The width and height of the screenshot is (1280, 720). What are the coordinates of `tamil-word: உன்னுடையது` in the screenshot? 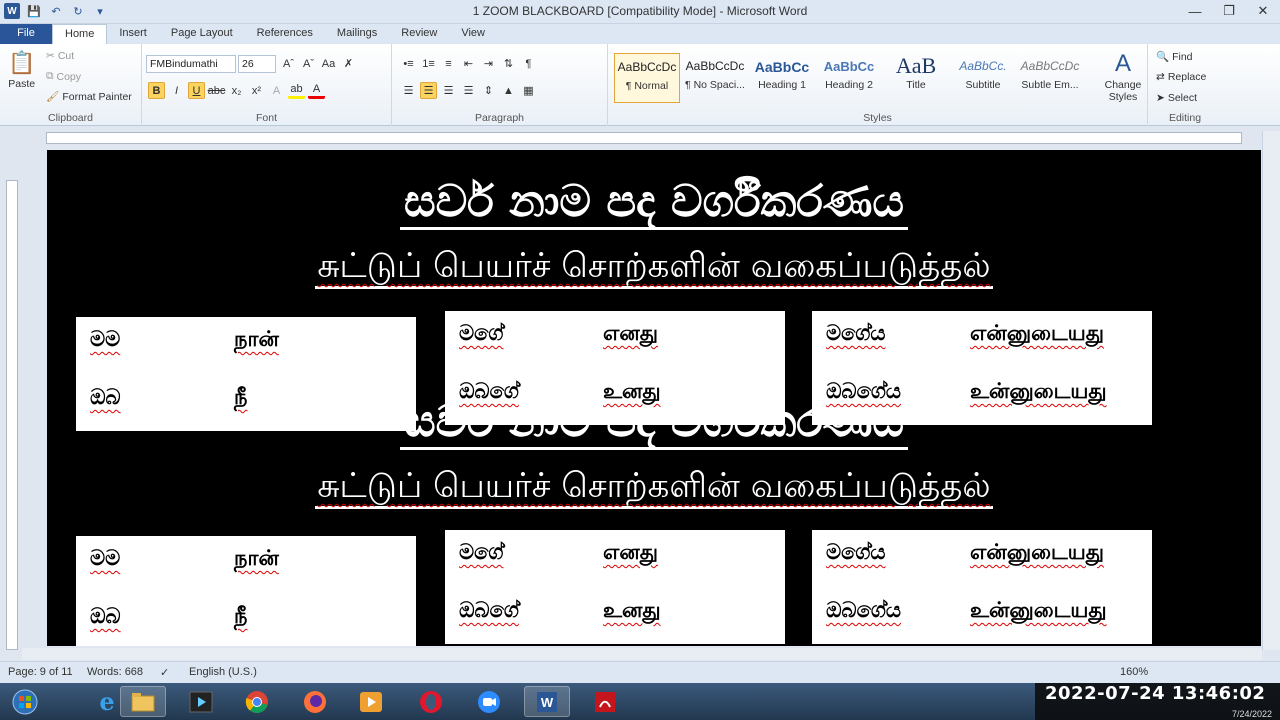 It's located at (1038, 391).